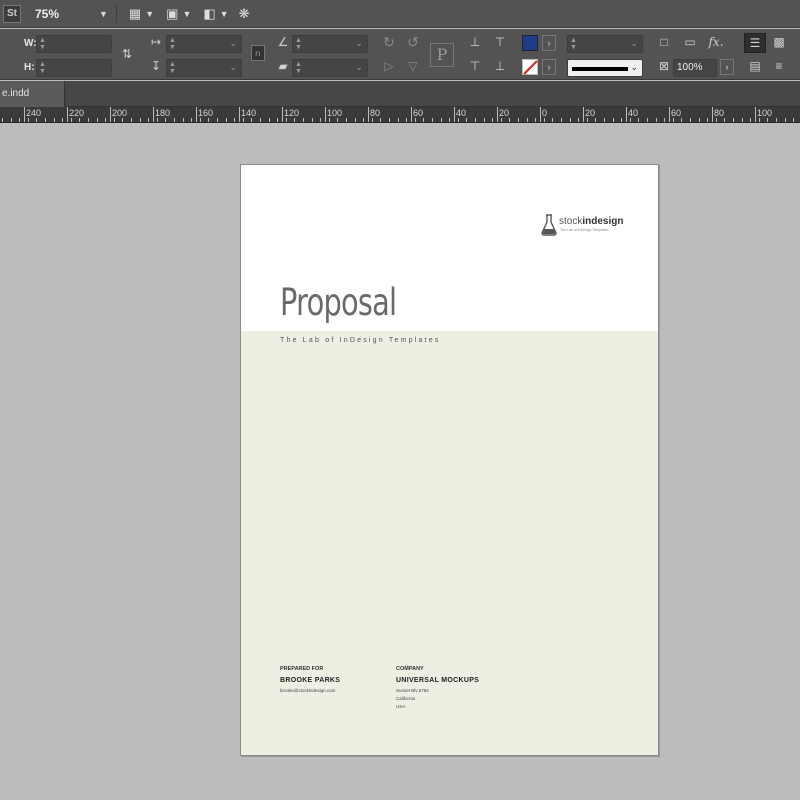  Describe the element at coordinates (74, 44) in the screenshot. I see `width-field: ▲ ▼` at that location.